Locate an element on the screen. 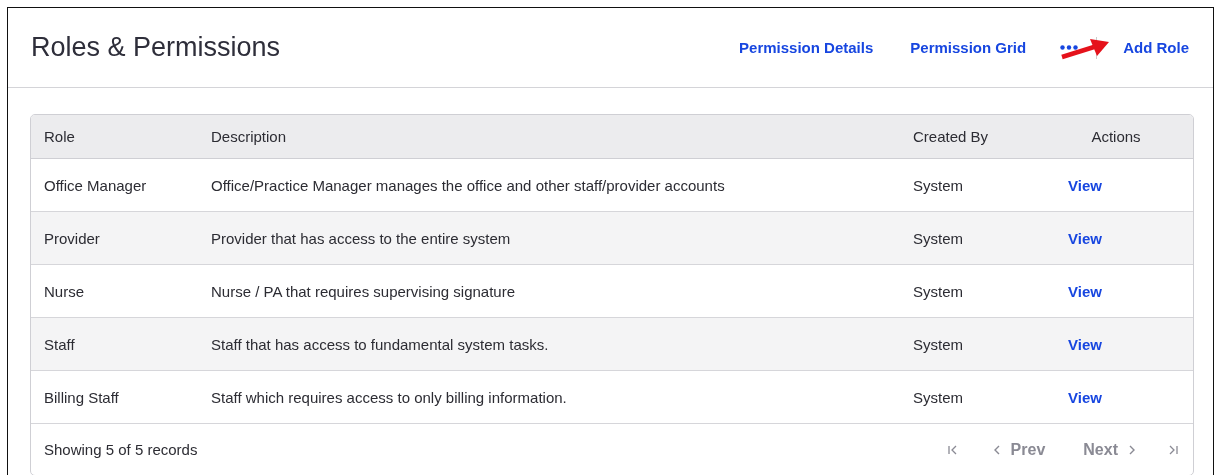 The height and width of the screenshot is (475, 1216). table-cell: Provider that has access to the entire system is located at coordinates (549, 238).